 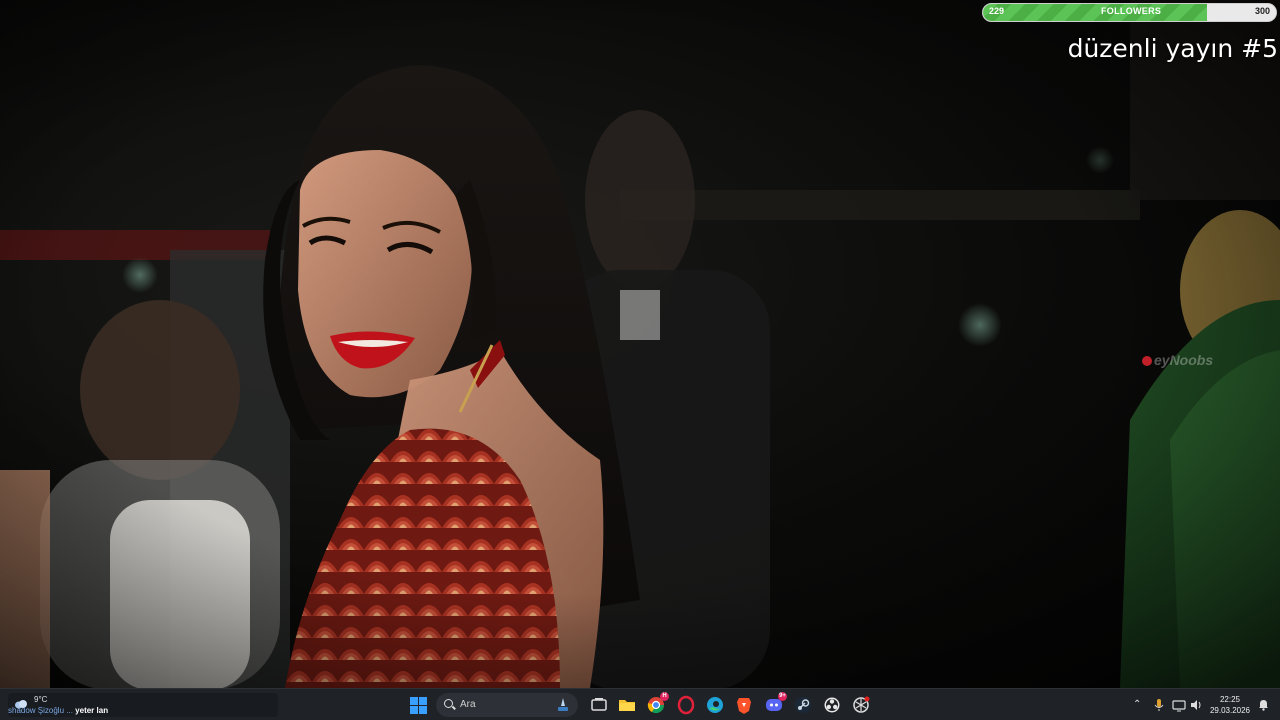 I want to click on chat-ticker: shadow Şizoğlu ... yeter lan, so click(x=58, y=710).